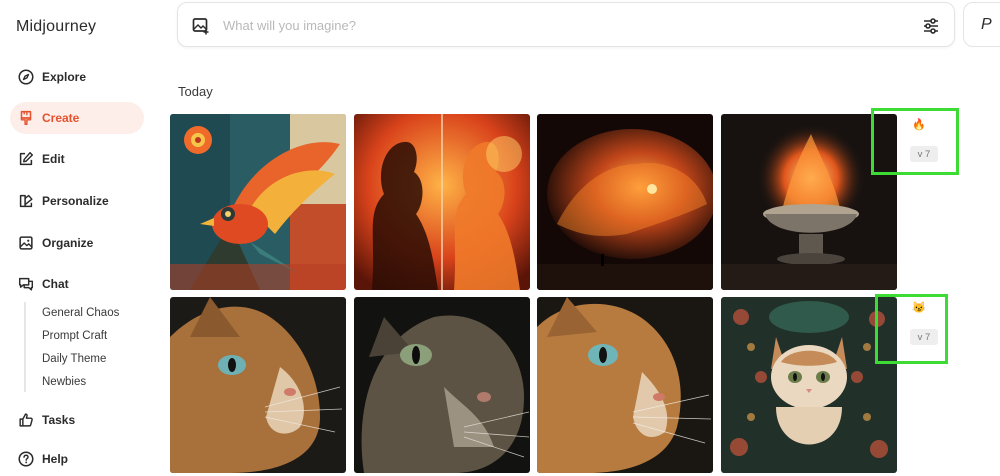 This screenshot has height=476, width=1000. Describe the element at coordinates (77, 284) in the screenshot. I see `sidebar-item-chat: Chat` at that location.